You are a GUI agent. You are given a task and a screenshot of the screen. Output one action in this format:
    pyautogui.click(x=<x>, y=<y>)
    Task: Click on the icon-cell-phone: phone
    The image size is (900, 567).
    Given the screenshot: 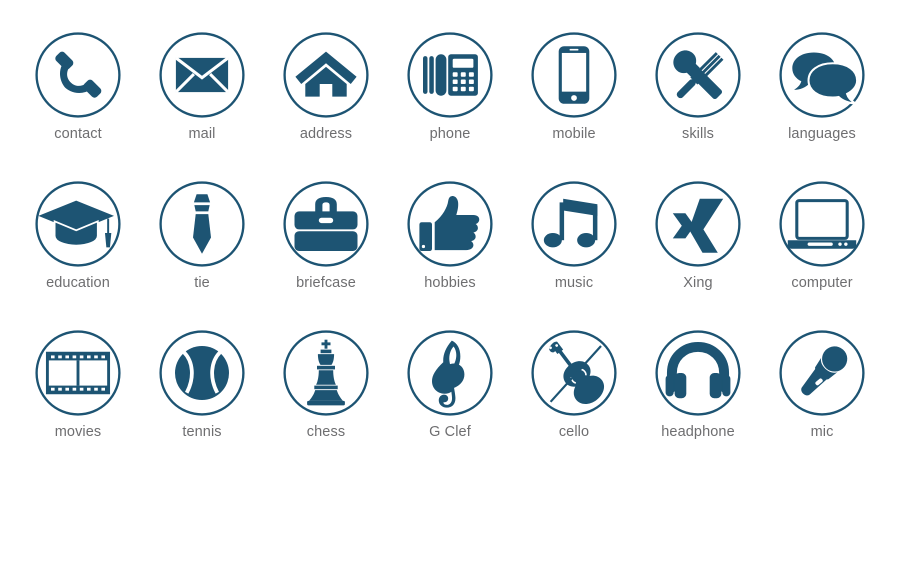 What is the action you would take?
    pyautogui.click(x=450, y=86)
    